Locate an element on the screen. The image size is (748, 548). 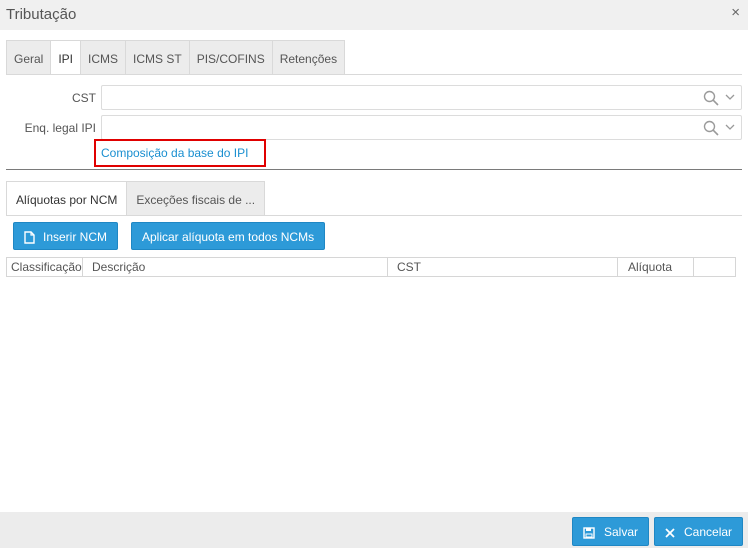
document-icon is located at coordinates (29, 238).